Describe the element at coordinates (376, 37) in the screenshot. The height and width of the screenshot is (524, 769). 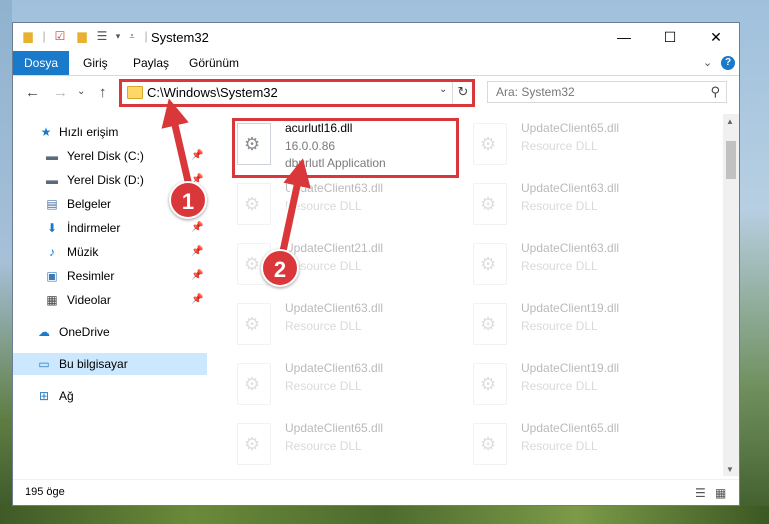
I see `title-bar: ▆ | ☑ ▆ ☰ ▾ ⩡ | System32 — ☐ ✕` at that location.